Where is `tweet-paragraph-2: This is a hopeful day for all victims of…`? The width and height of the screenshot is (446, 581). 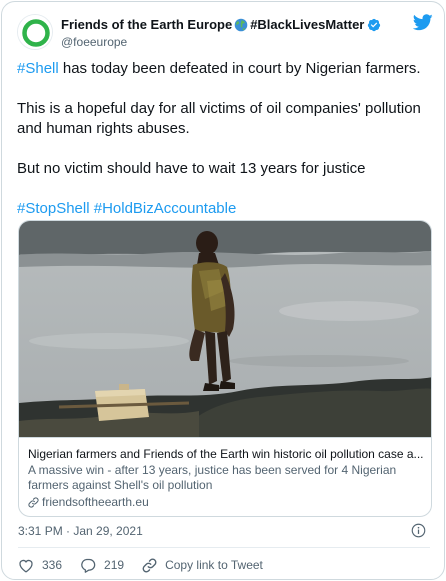
tweet-paragraph-2: This is a hopeful day for all victims of… is located at coordinates (219, 118).